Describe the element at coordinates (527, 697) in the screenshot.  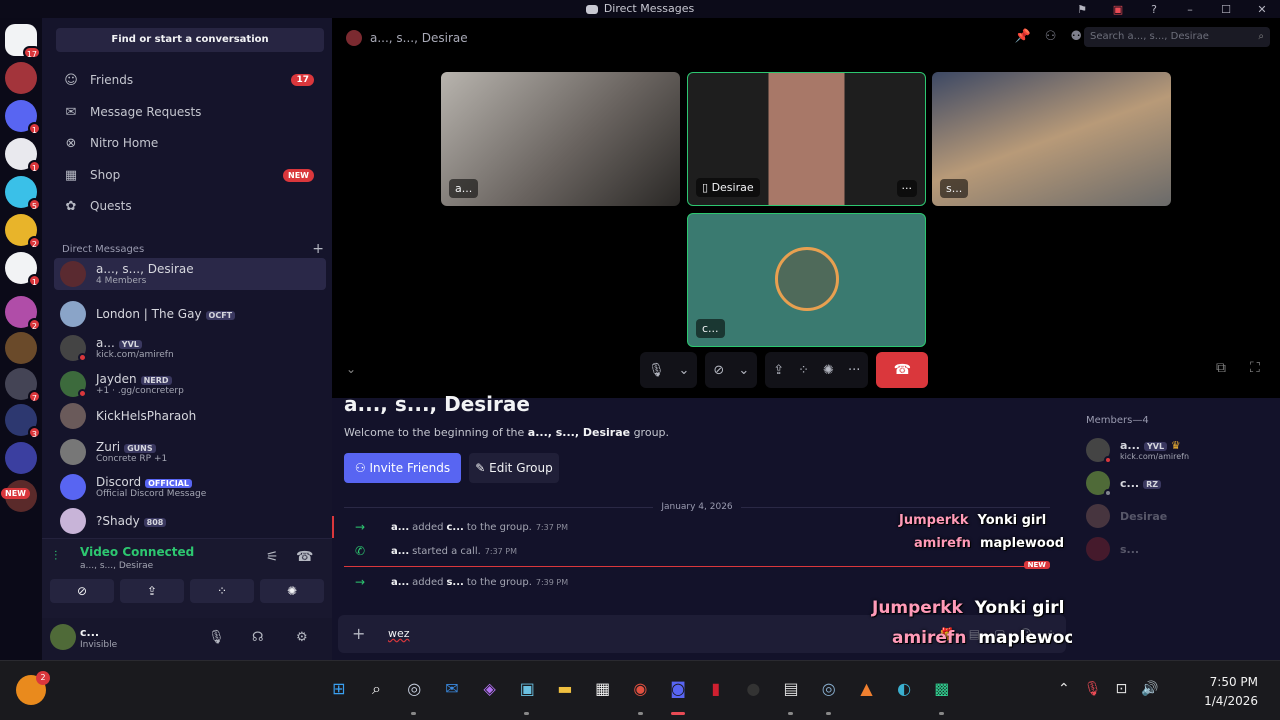
I see `app-icon: ▣` at that location.